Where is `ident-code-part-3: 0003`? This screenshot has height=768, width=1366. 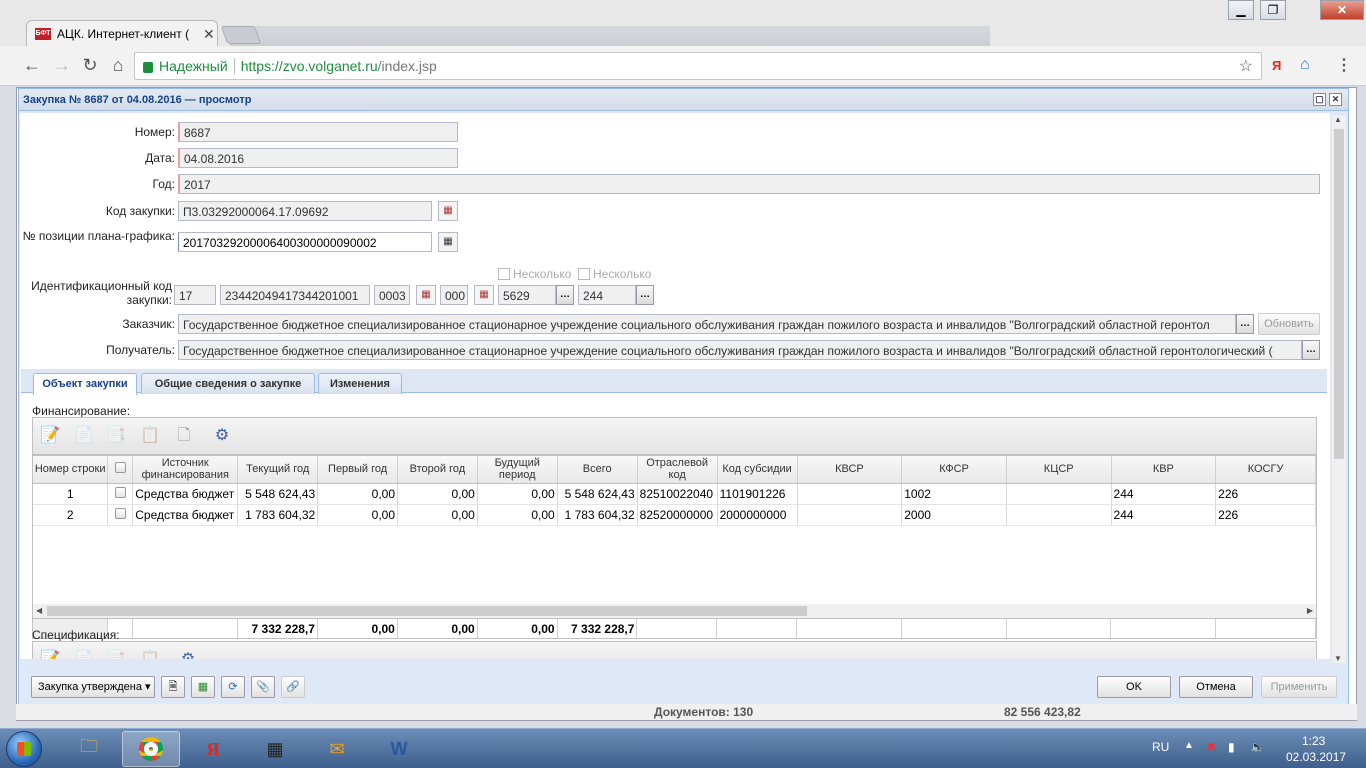 ident-code-part-3: 0003 is located at coordinates (392, 295).